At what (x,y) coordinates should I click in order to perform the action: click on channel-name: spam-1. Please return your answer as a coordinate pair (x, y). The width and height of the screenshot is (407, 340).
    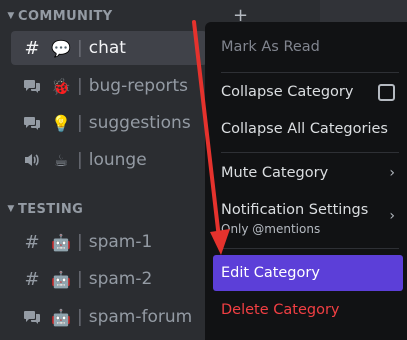
    Looking at the image, I should click on (120, 242).